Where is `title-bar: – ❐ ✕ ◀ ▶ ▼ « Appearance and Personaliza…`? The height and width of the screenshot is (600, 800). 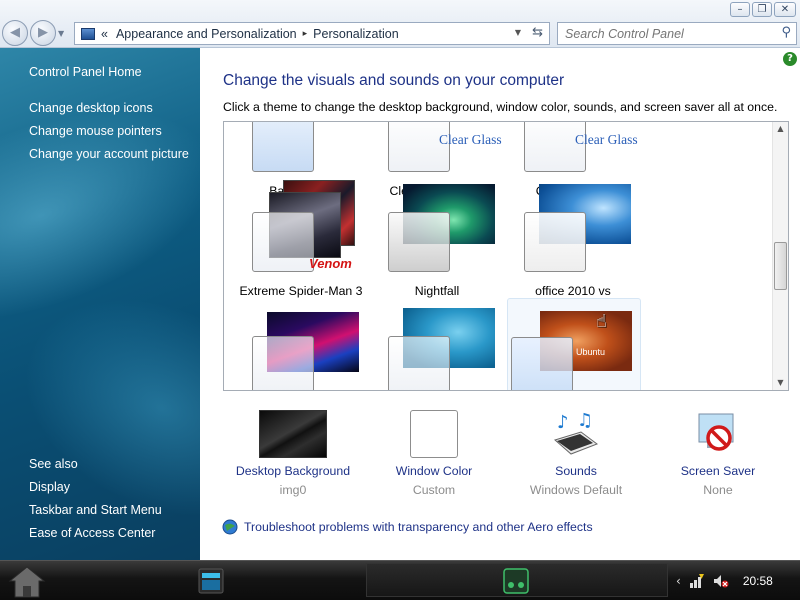
title-bar: – ❐ ✕ ◀ ▶ ▼ « Appearance and Personaliza… is located at coordinates (400, 24).